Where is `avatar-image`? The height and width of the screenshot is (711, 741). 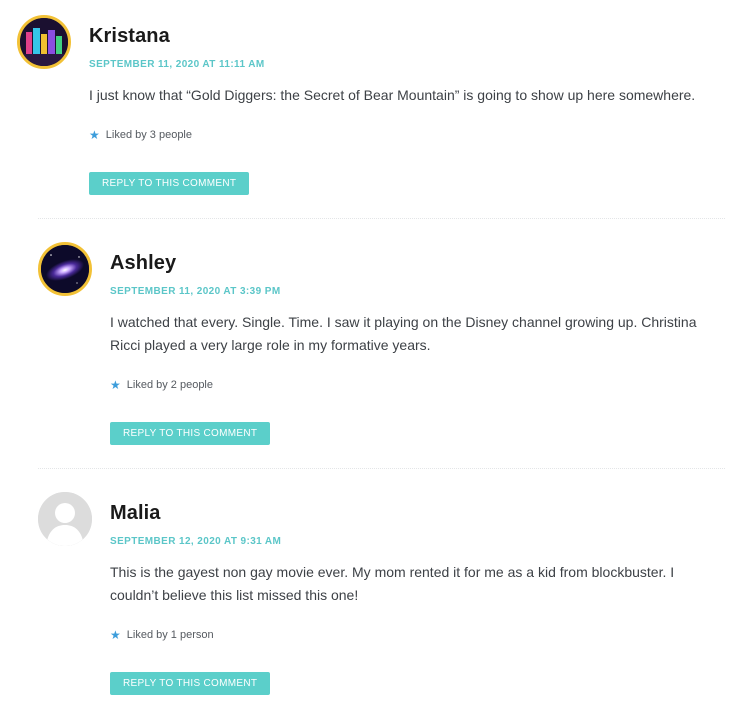
avatar-image is located at coordinates (65, 519).